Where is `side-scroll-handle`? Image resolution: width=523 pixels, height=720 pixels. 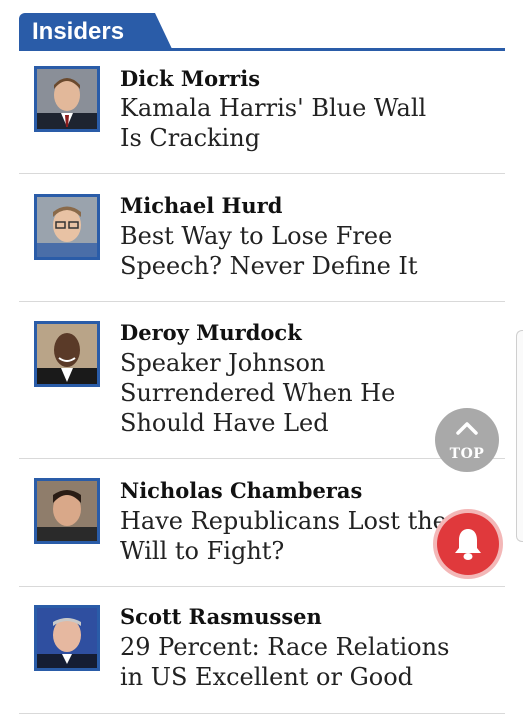 side-scroll-handle is located at coordinates (519, 436).